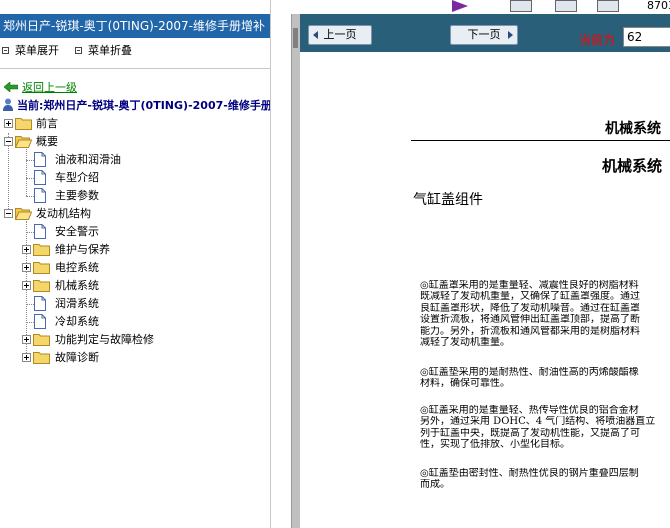 The height and width of the screenshot is (528, 670). What do you see at coordinates (47, 141) in the screenshot?
I see `tree-item-label: 概要` at bounding box center [47, 141].